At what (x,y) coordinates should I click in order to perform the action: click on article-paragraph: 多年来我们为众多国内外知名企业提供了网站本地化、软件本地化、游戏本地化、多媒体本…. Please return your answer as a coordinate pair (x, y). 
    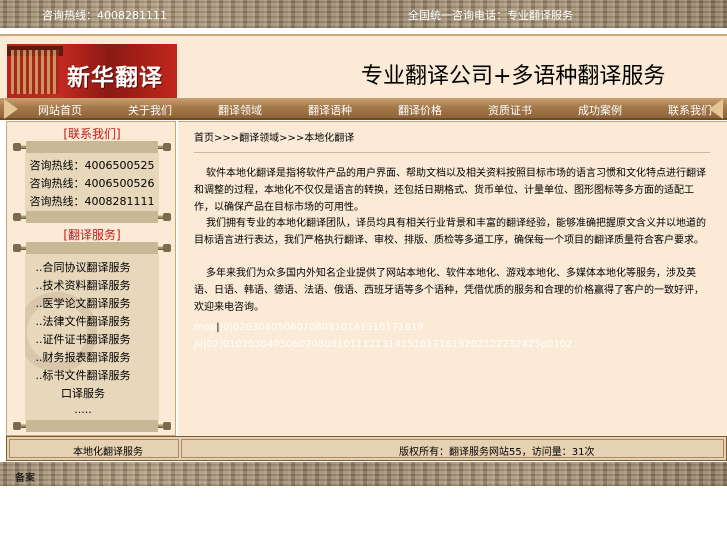
    Looking at the image, I should click on (449, 290).